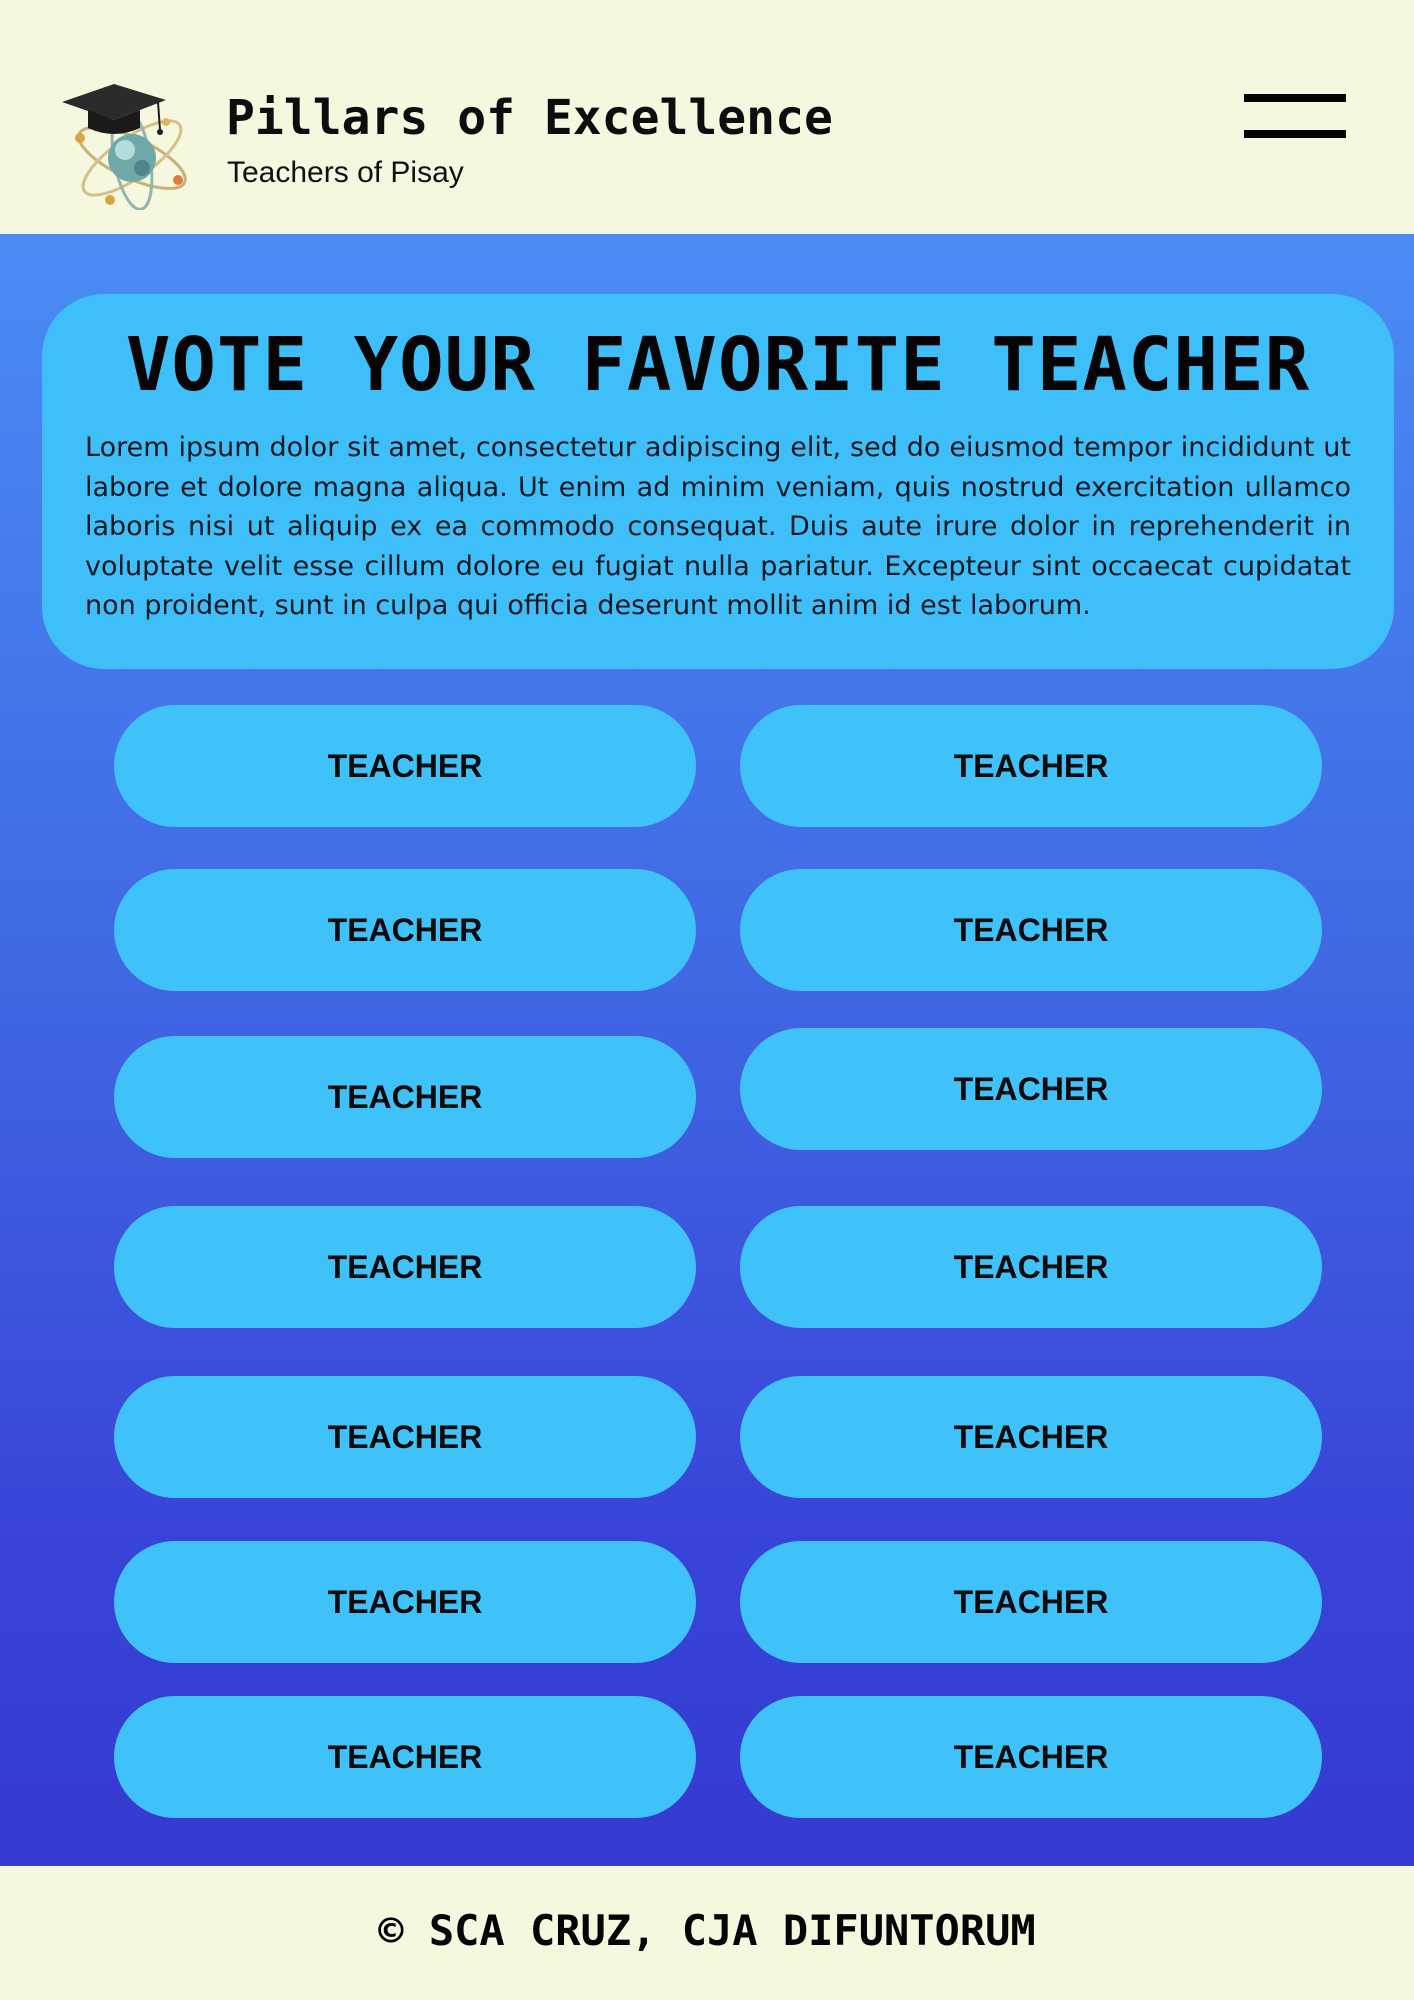 The height and width of the screenshot is (2000, 1414). I want to click on teacher-button-6: TEACHER, so click(1031, 1089).